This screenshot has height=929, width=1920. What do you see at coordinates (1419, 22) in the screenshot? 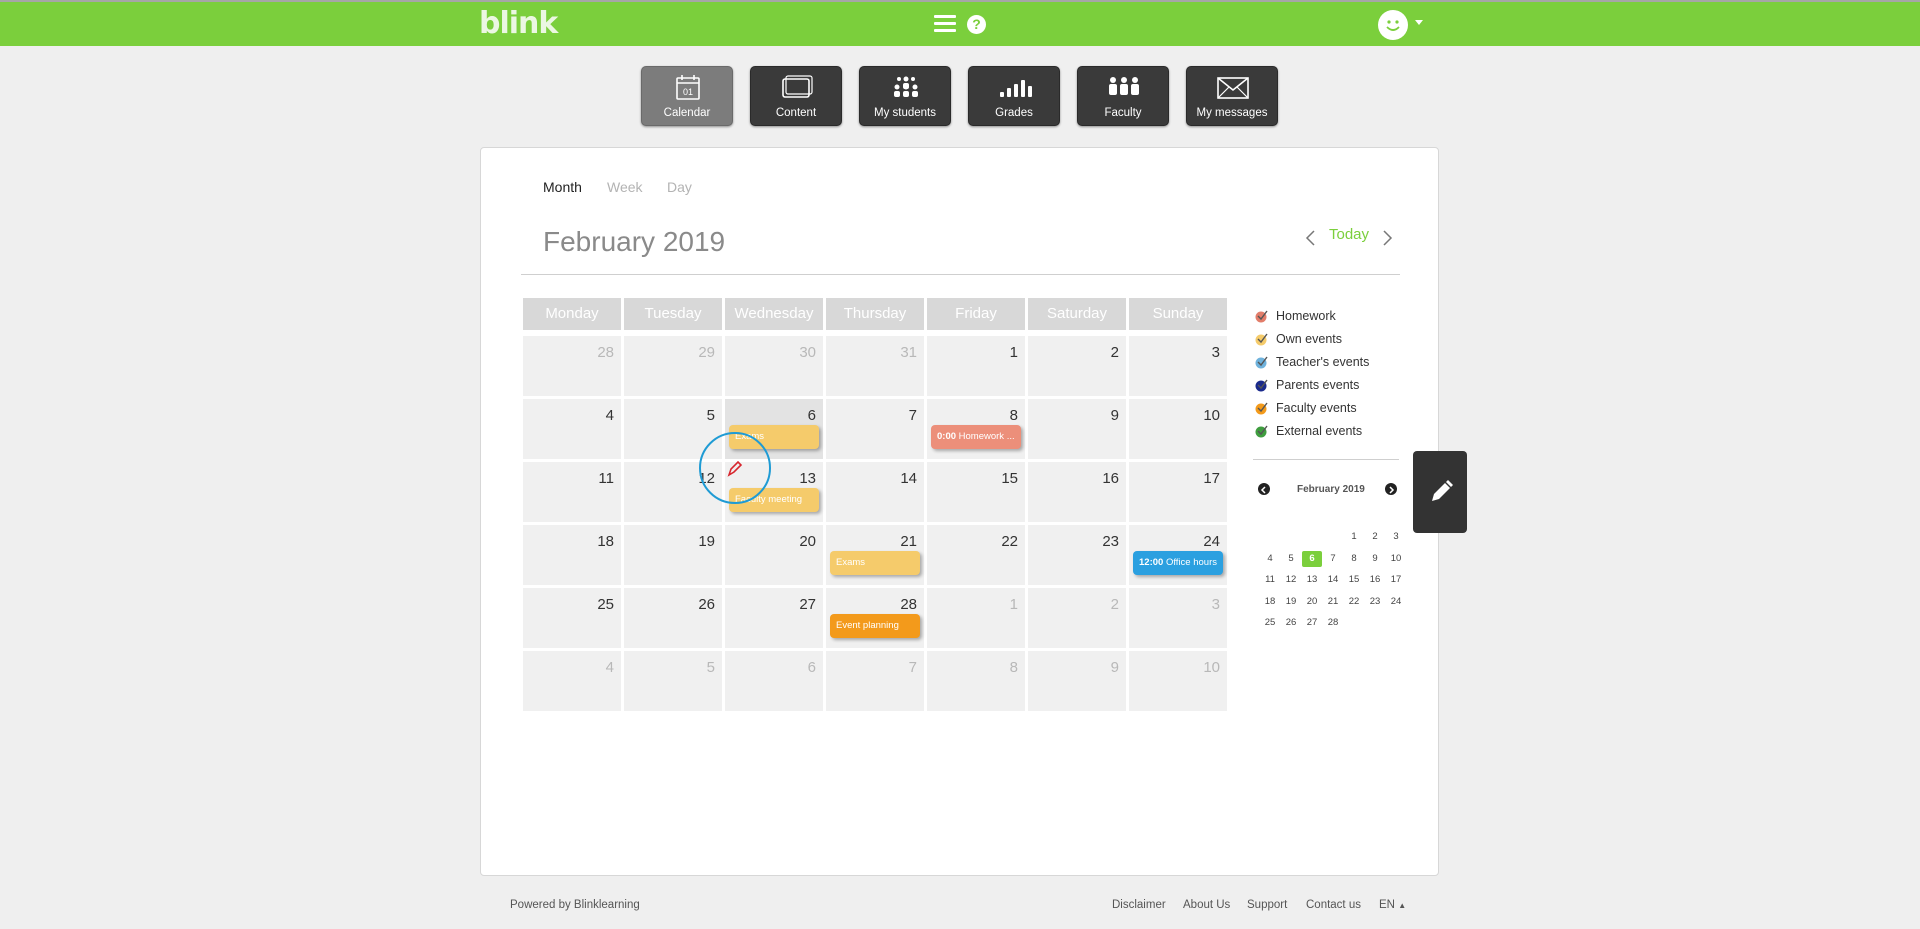
I see `chevron-down-icon` at bounding box center [1419, 22].